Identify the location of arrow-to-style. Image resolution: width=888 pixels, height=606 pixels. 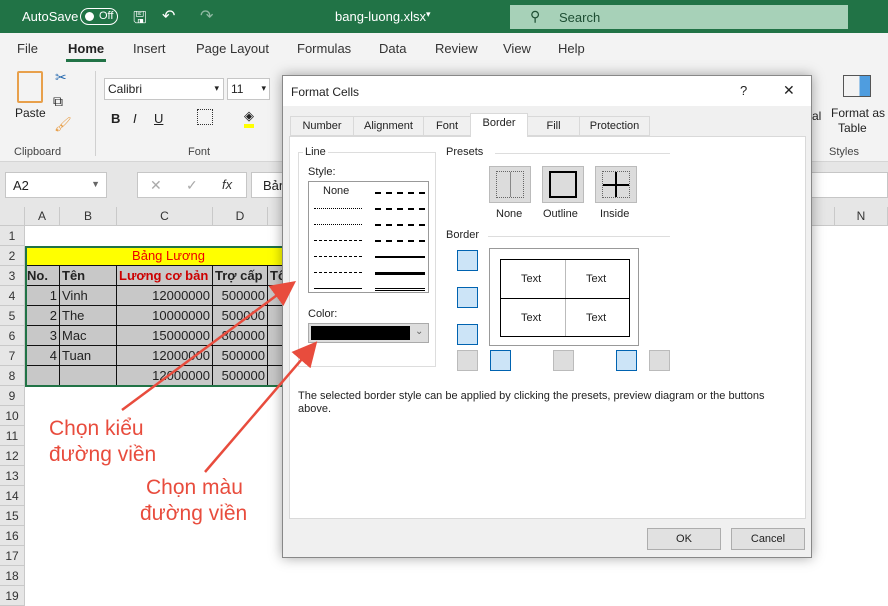
(209, 346).